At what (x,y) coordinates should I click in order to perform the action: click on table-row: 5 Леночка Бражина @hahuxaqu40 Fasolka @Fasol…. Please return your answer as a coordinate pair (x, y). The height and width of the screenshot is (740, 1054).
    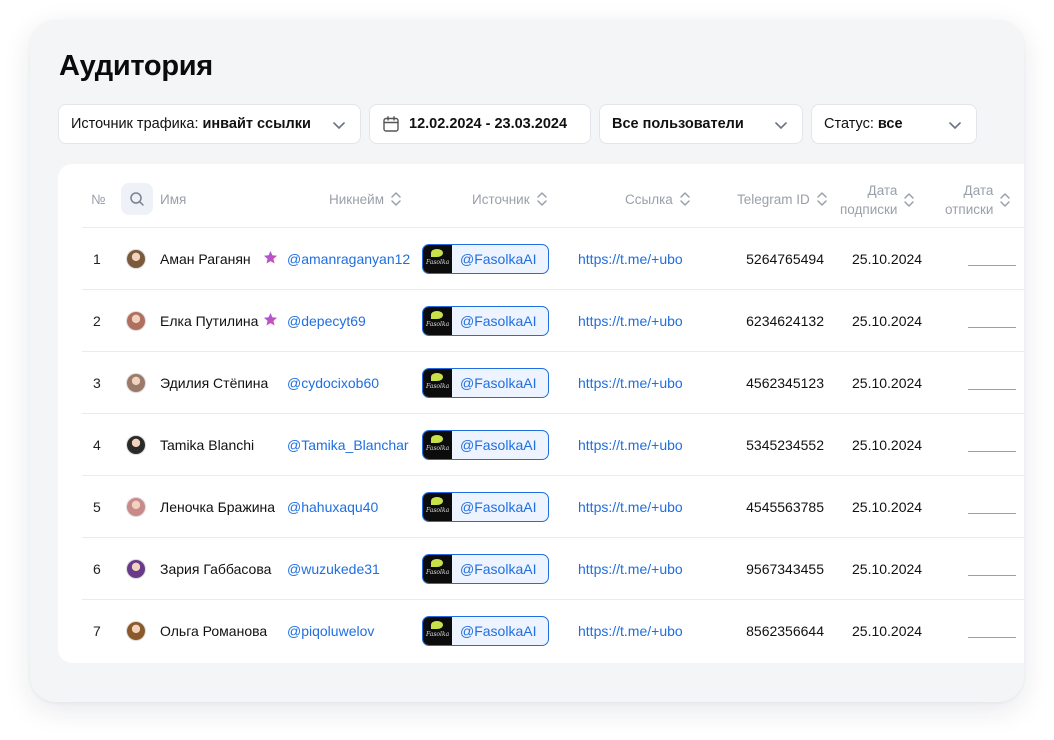
    Looking at the image, I should click on (553, 506).